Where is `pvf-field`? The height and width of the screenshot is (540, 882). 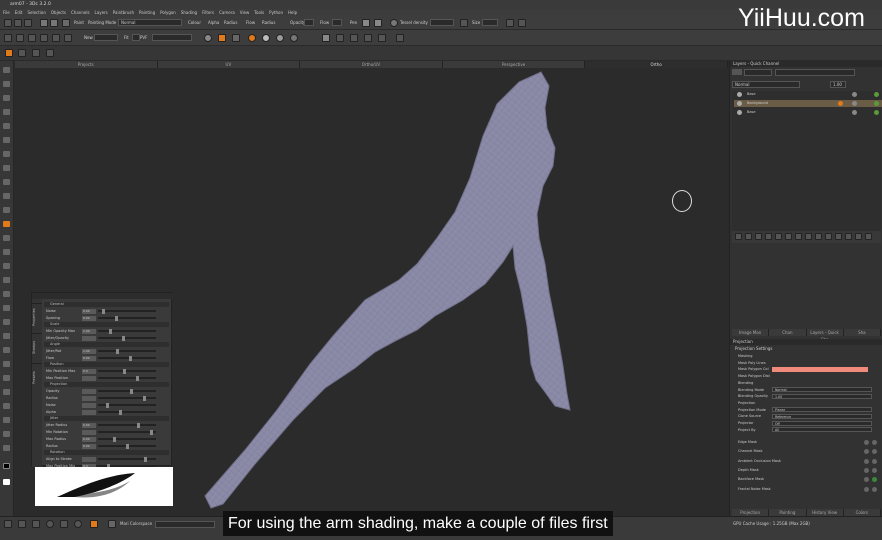
pvf-field is located at coordinates (172, 37).